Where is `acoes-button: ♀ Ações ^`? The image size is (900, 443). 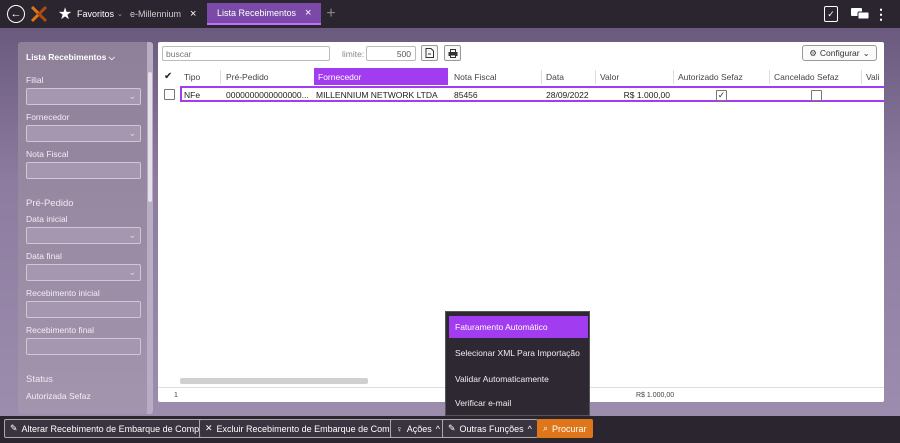 acoes-button: ♀ Ações ^ is located at coordinates (418, 428).